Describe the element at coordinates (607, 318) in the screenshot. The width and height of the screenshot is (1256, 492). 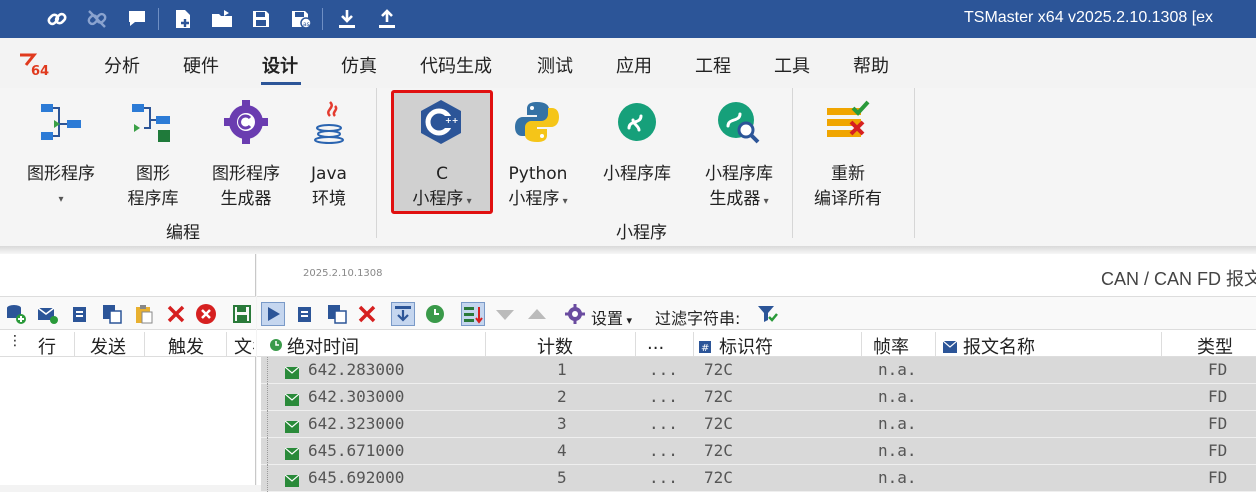
I see `settings-label: 设置` at that location.